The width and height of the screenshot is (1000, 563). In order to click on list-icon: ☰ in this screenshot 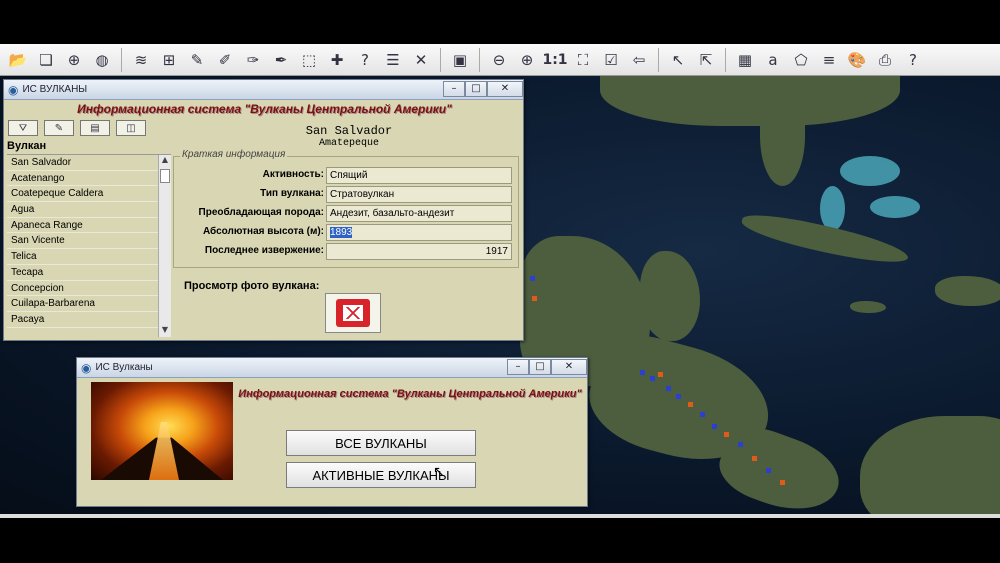, I will do `click(393, 60)`.